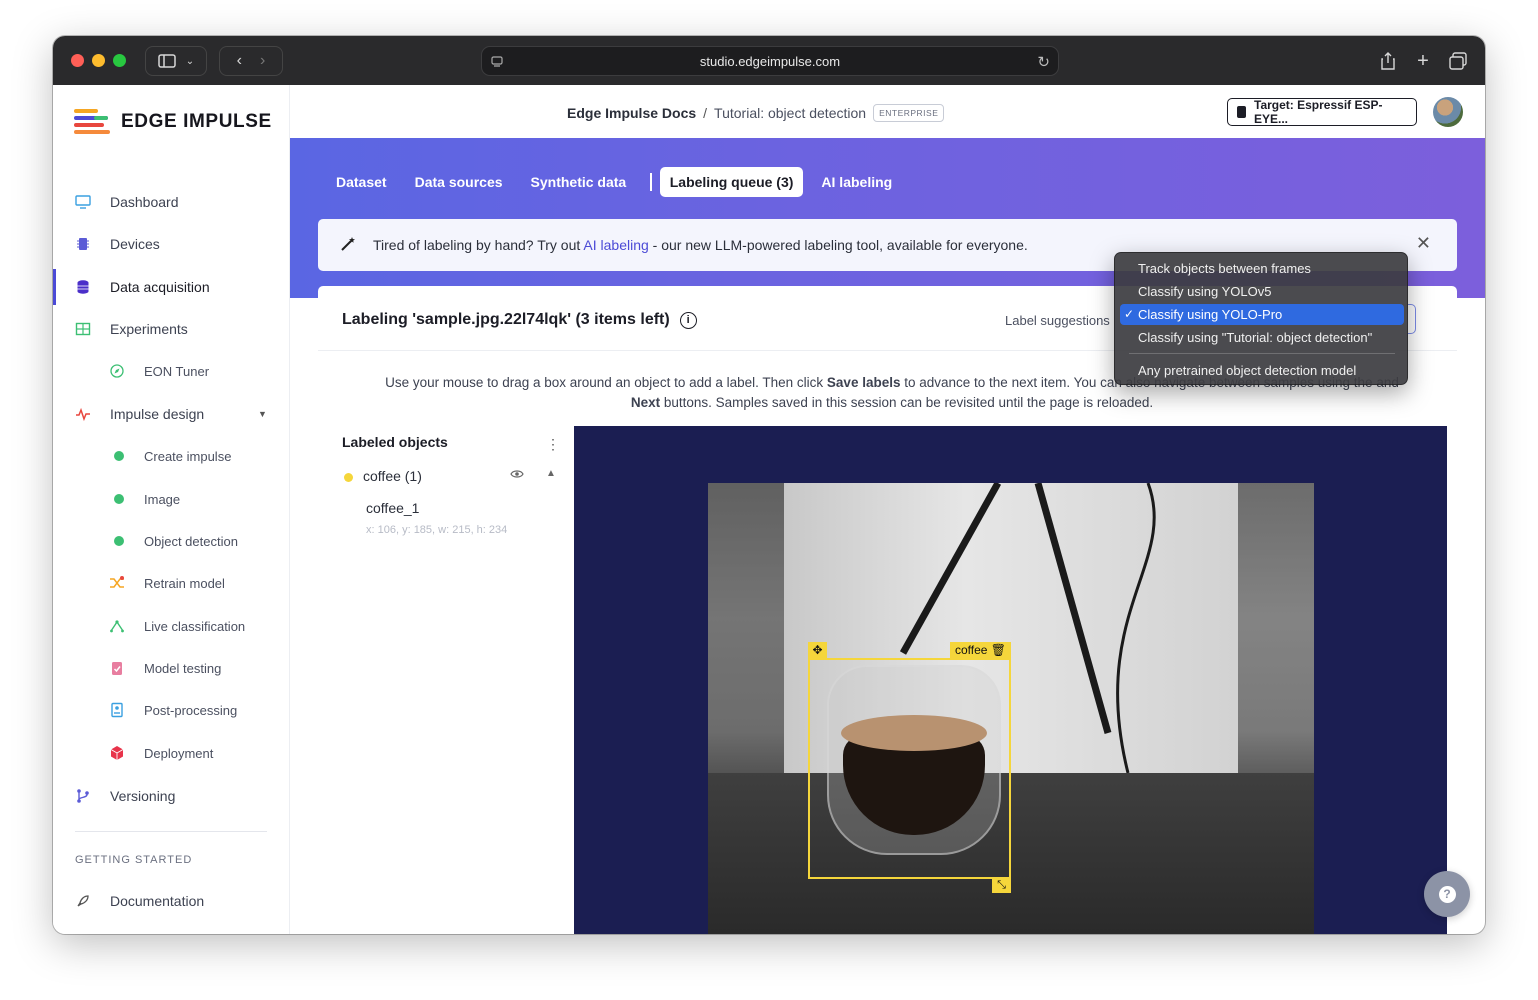 This screenshot has height=1000, width=1538. What do you see at coordinates (909, 767) in the screenshot?
I see `bounding-box: ✥ coffee 🗑 ⤡` at bounding box center [909, 767].